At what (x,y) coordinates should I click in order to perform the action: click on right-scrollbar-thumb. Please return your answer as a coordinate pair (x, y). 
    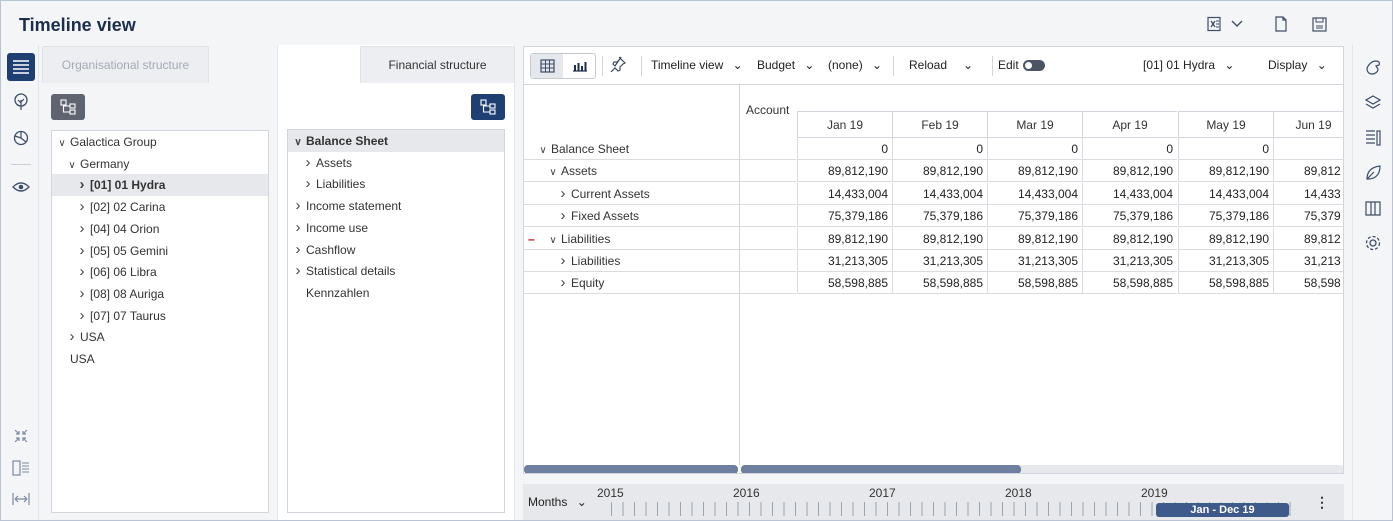
    Looking at the image, I should click on (881, 469).